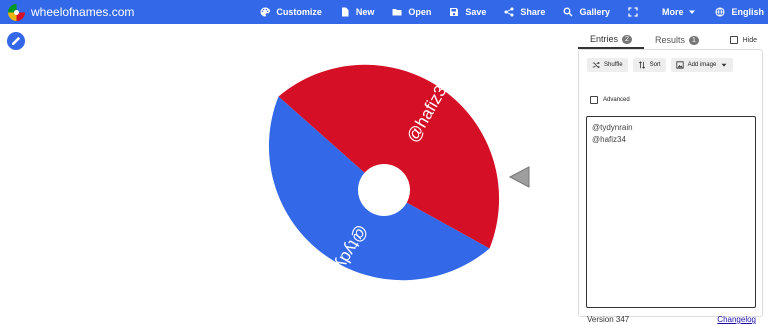 The height and width of the screenshot is (324, 768). I want to click on brand: wheelofnames.com, so click(67, 12).